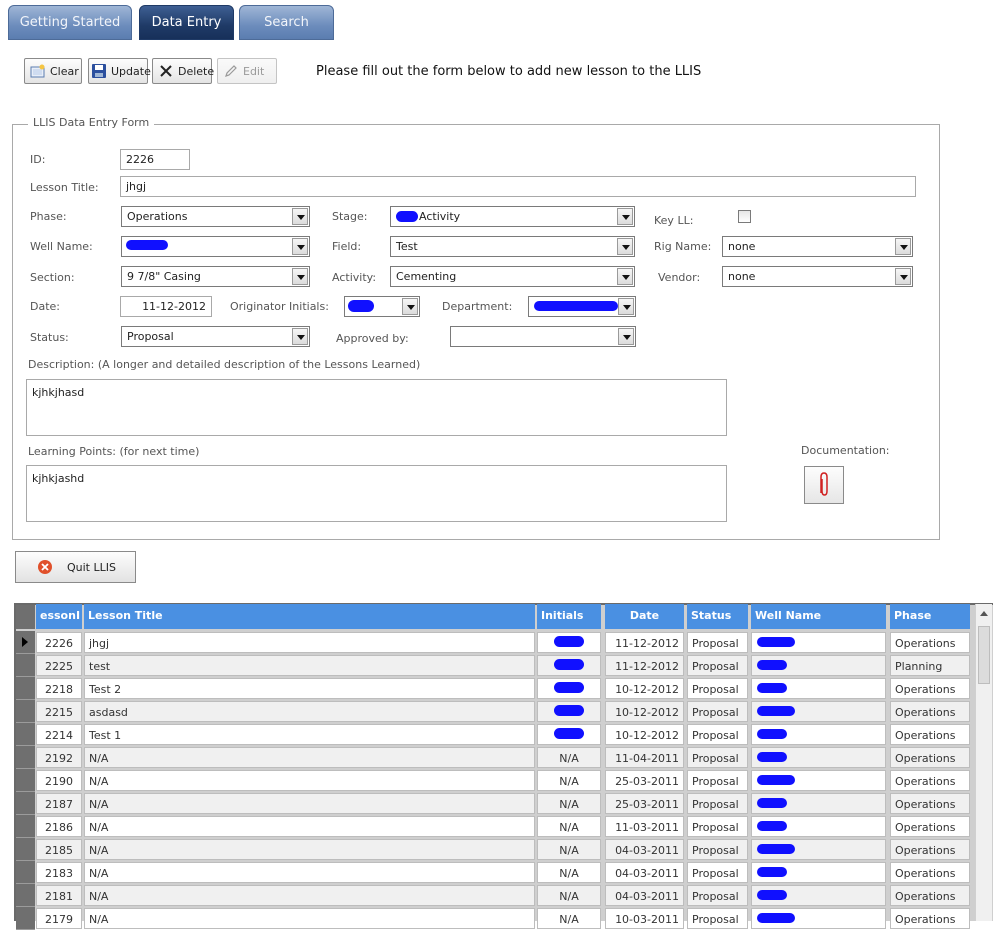  I want to click on cell-id: 2179, so click(59, 918).